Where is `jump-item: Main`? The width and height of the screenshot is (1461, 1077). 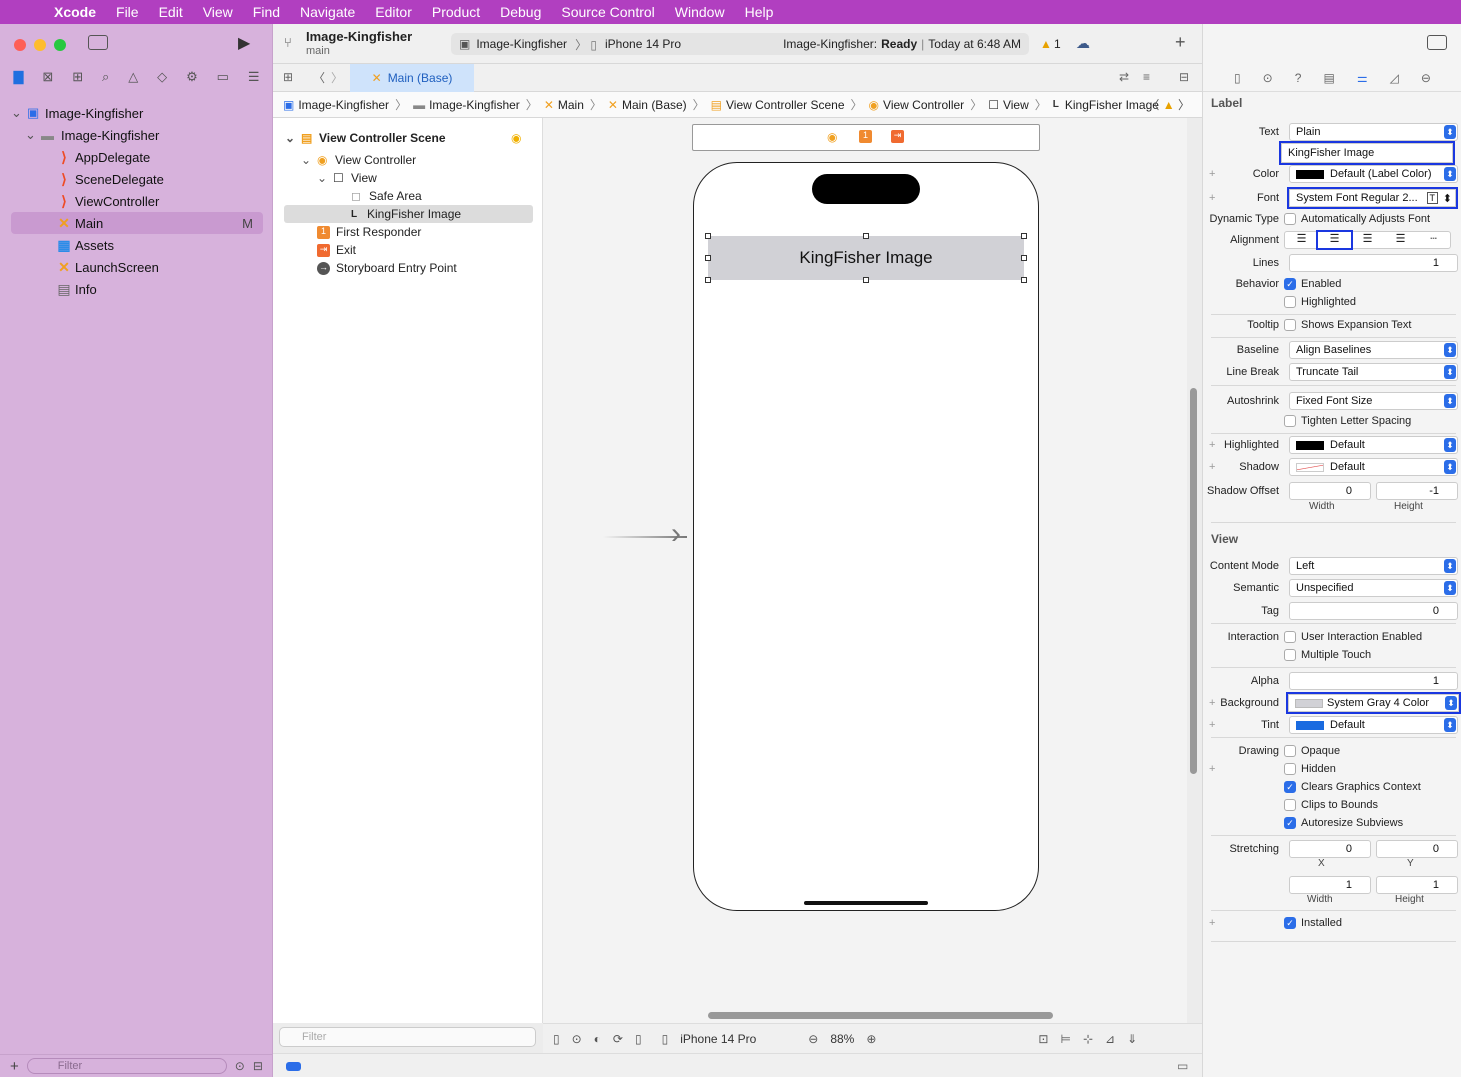 jump-item: Main is located at coordinates (571, 105).